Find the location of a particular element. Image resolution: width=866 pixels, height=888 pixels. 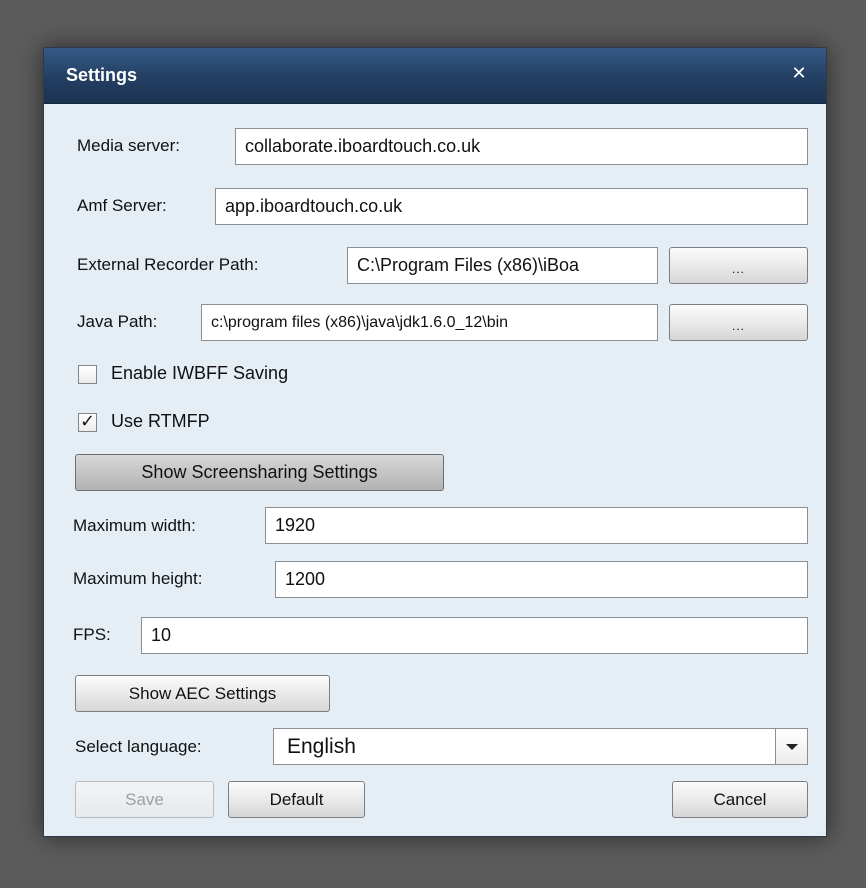

use-rtmfp-checkbox: ✓ is located at coordinates (87, 421).